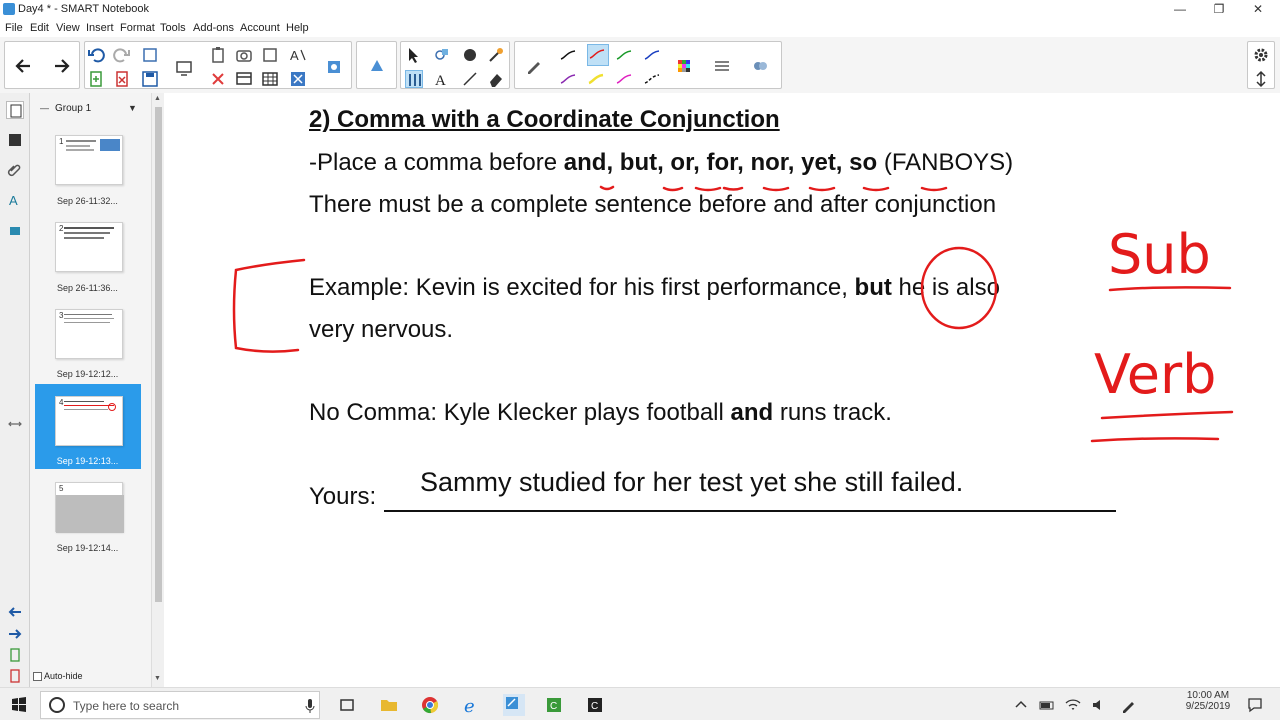  What do you see at coordinates (568, 55) in the screenshot?
I see `pen-black-icon` at bounding box center [568, 55].